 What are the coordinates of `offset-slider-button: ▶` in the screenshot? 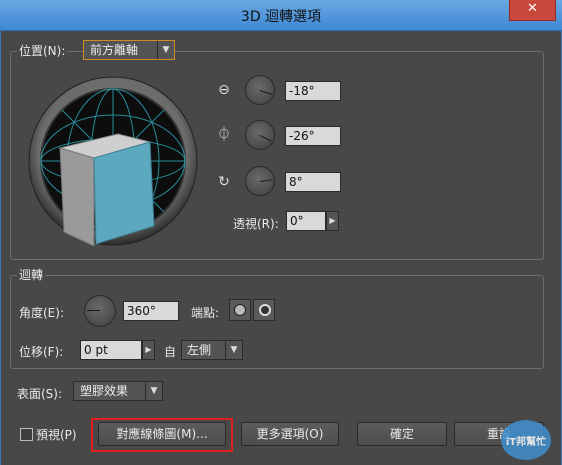 It's located at (148, 350).